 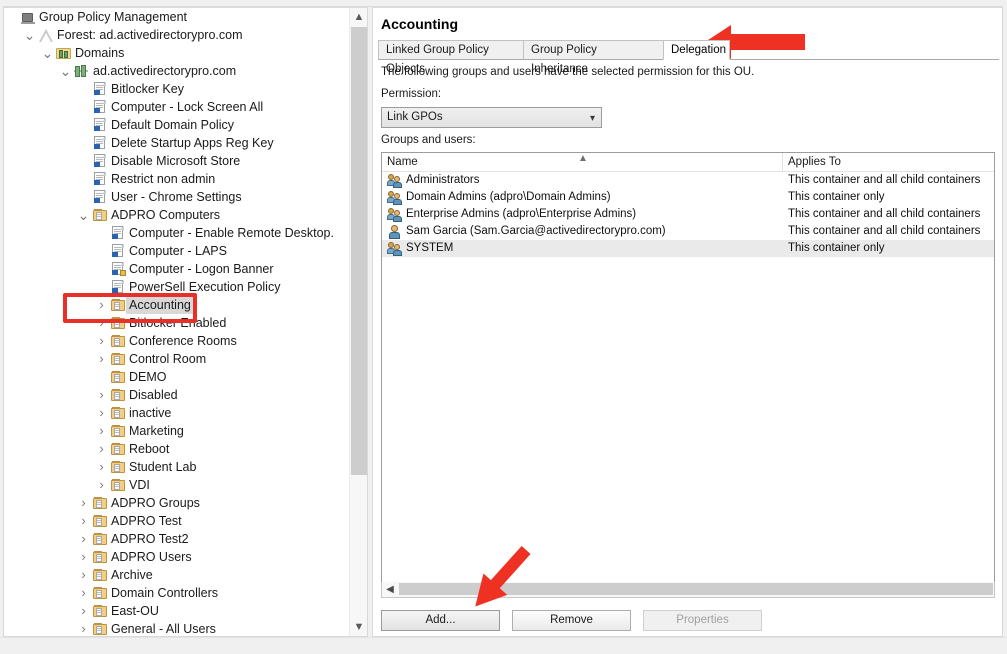 I want to click on tree-item-adpro-test: › ADPRO Test, so click(x=176, y=521).